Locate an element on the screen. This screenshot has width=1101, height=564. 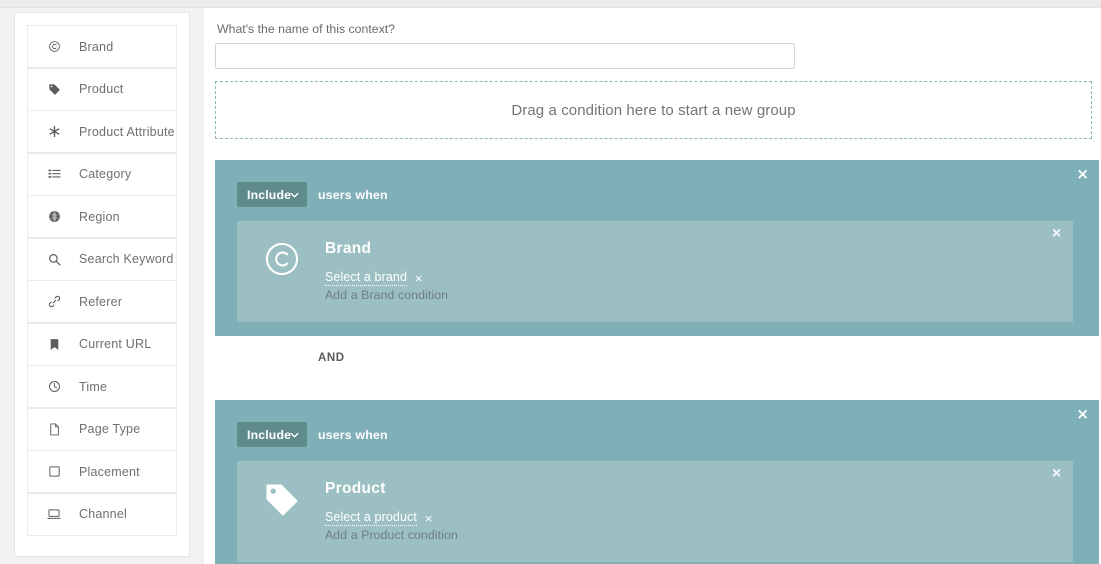
sidebar-item-placement: Placement is located at coordinates (102, 471).